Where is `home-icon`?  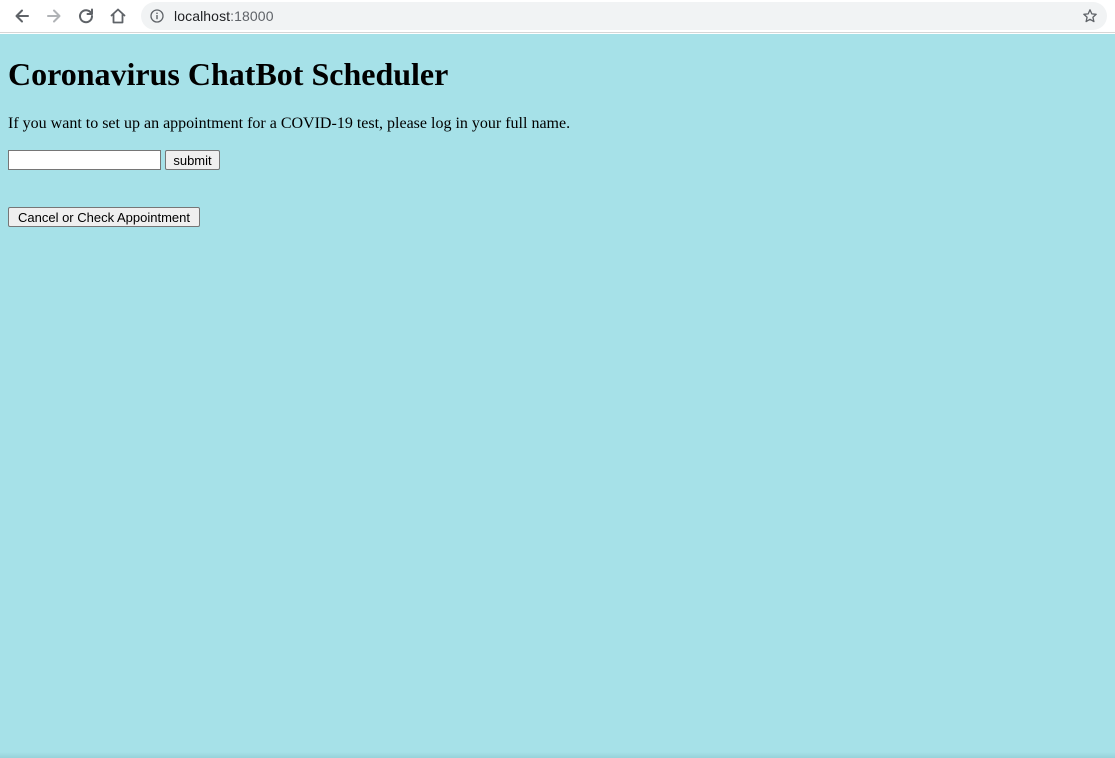
home-icon is located at coordinates (118, 16).